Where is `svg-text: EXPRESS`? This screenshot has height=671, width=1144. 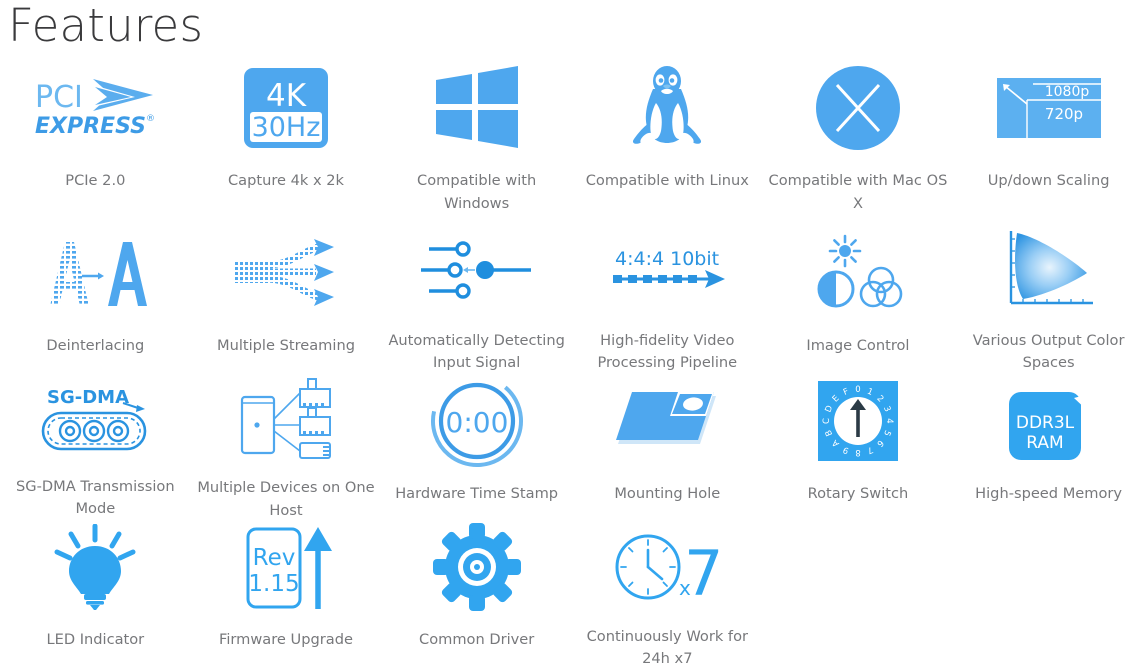
svg-text: EXPRESS is located at coordinates (90, 126).